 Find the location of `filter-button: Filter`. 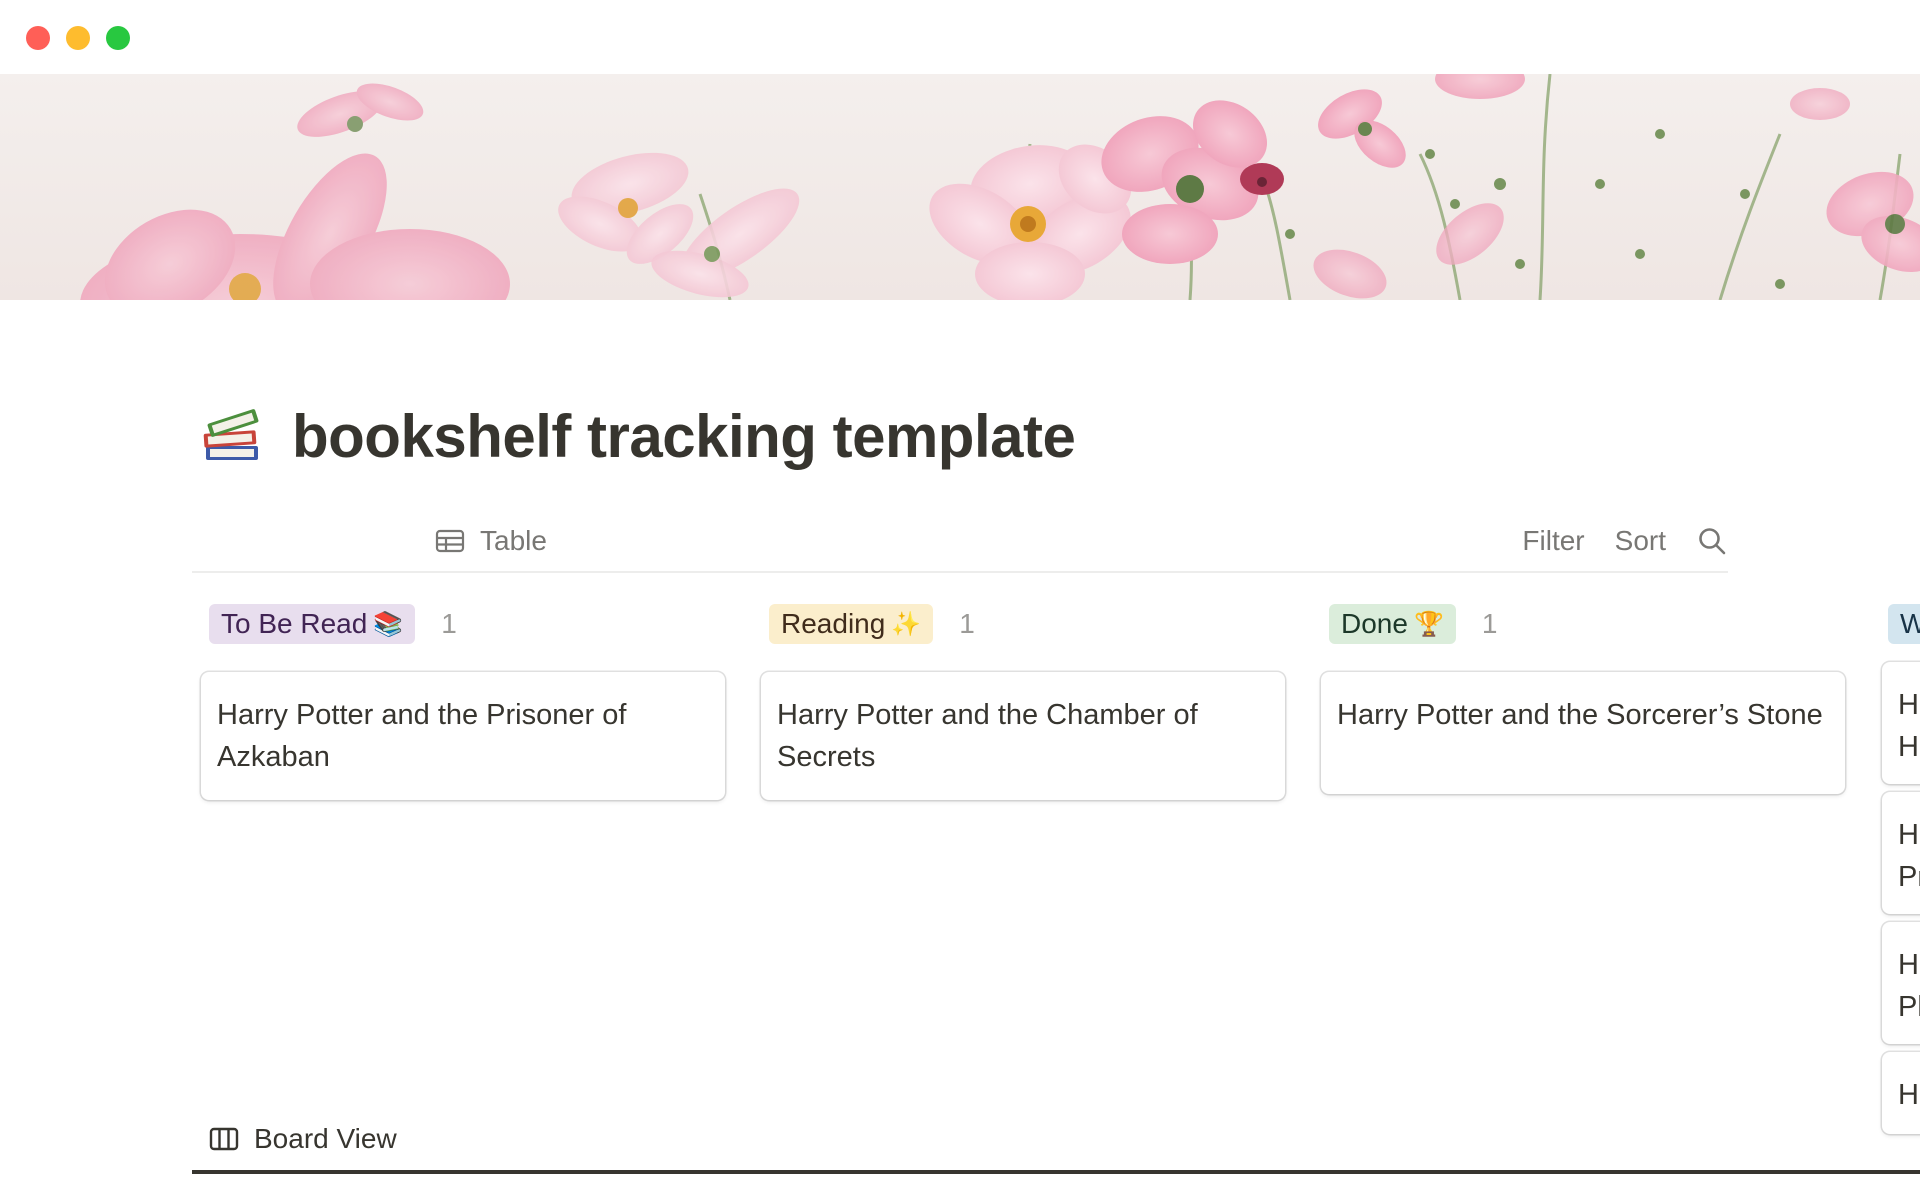

filter-button: Filter is located at coordinates (1553, 541).